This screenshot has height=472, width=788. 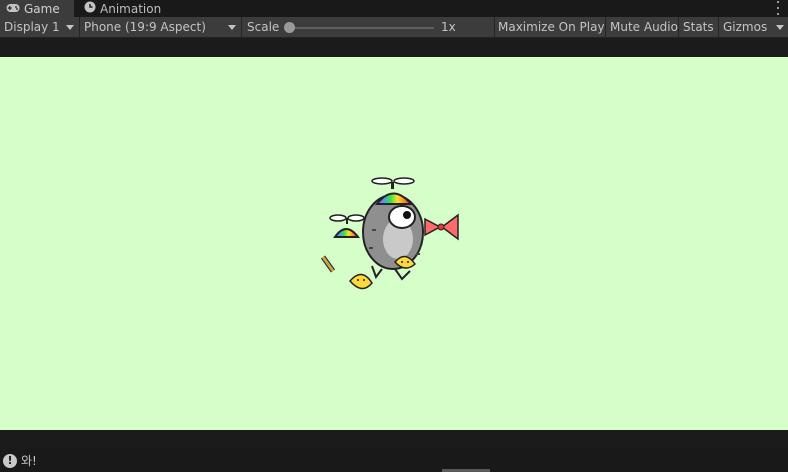 I want to click on display-dropdown-label: Display 1, so click(x=32, y=27).